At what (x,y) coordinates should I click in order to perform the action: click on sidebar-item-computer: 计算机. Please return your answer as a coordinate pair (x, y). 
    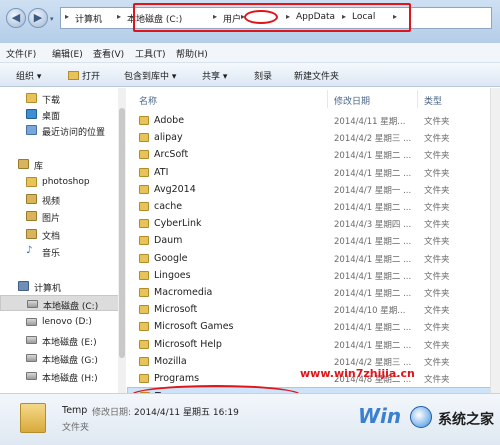
    Looking at the image, I should click on (60, 286).